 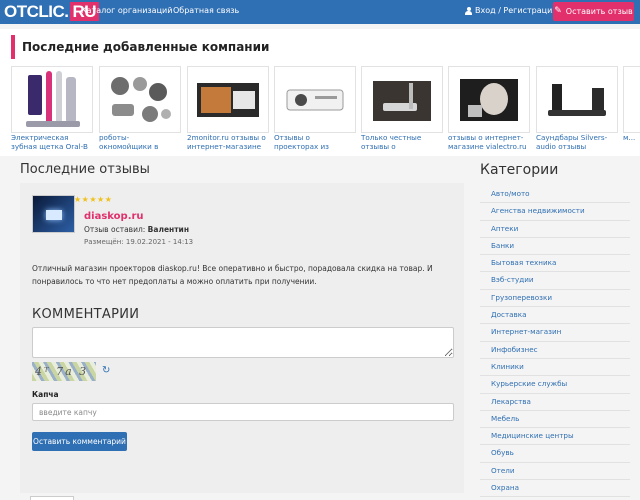 What do you see at coordinates (243, 412) in the screenshot?
I see `captcha-input` at bounding box center [243, 412].